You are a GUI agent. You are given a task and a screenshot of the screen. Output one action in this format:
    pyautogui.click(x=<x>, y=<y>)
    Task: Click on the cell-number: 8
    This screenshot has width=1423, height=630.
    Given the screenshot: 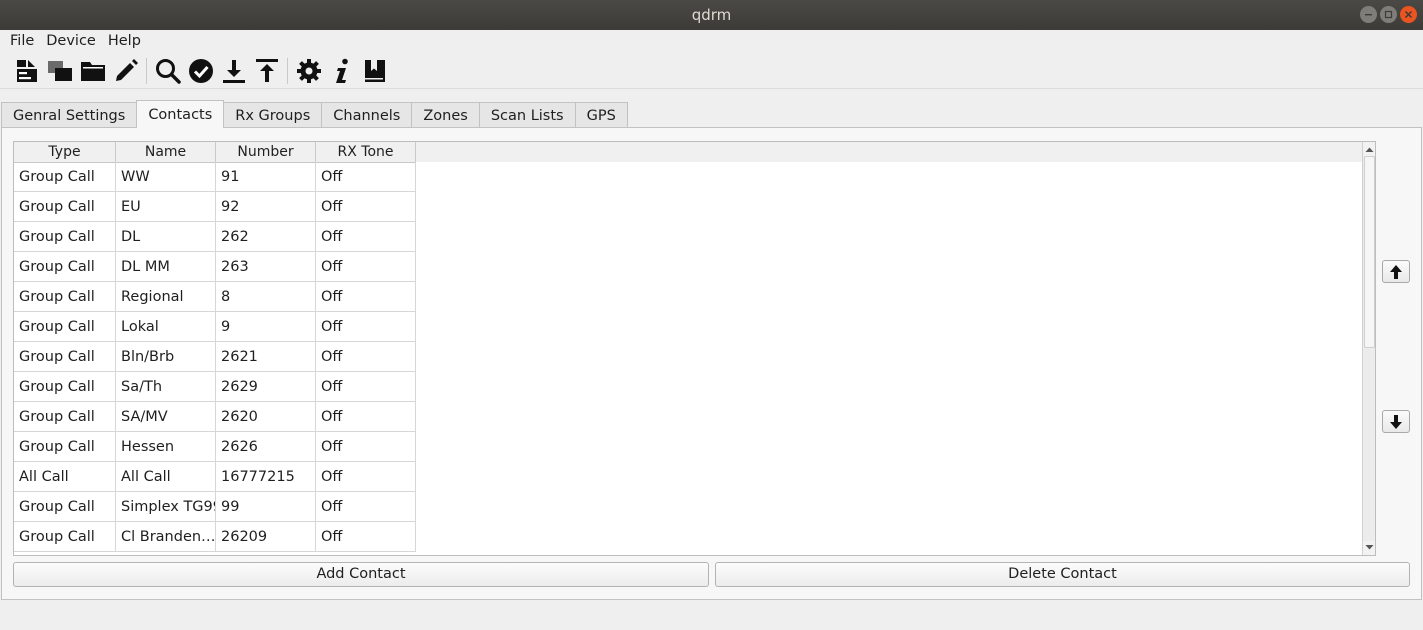 What is the action you would take?
    pyautogui.click(x=266, y=297)
    